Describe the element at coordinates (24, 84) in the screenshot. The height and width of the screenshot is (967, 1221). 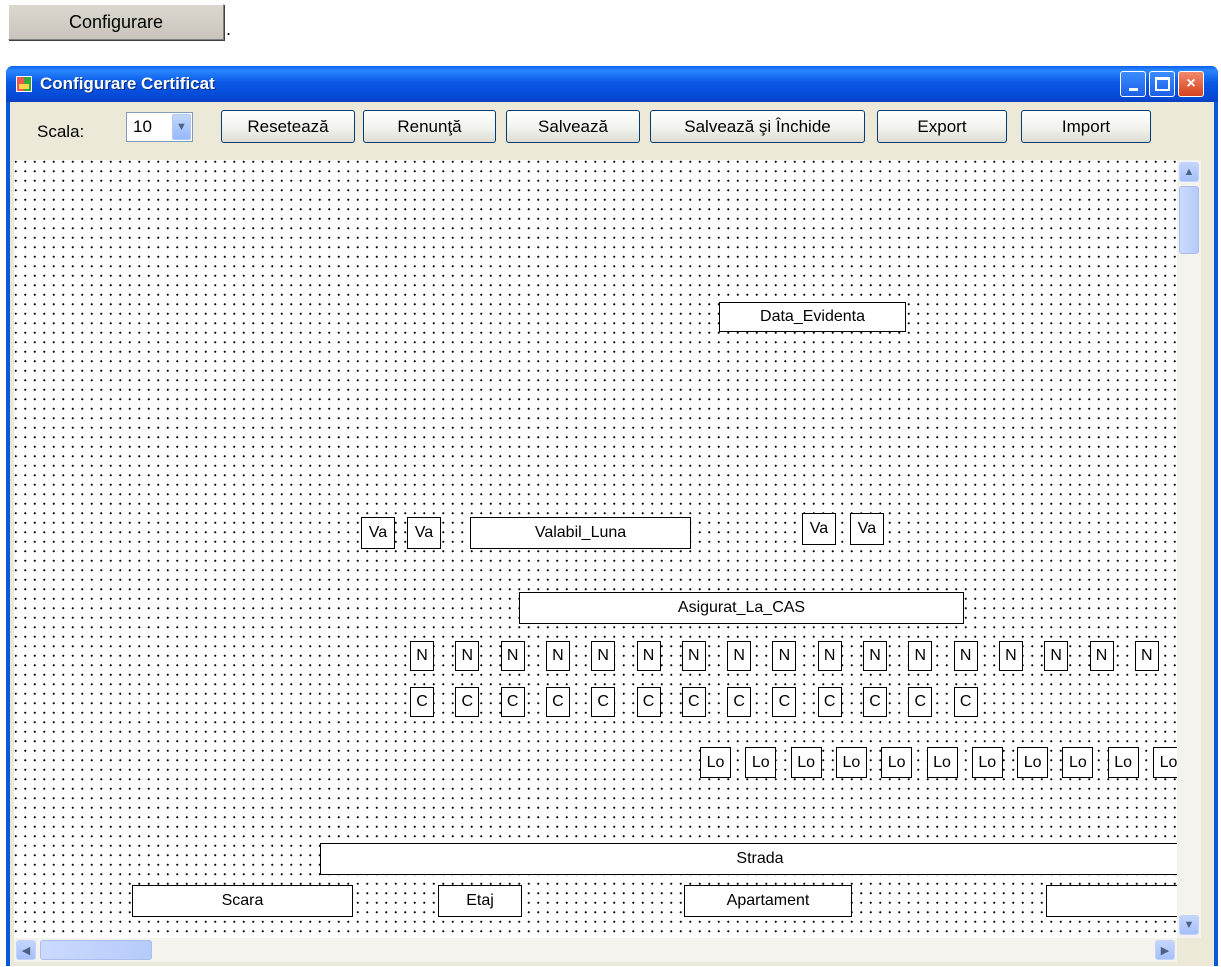
I see `app-icon` at that location.